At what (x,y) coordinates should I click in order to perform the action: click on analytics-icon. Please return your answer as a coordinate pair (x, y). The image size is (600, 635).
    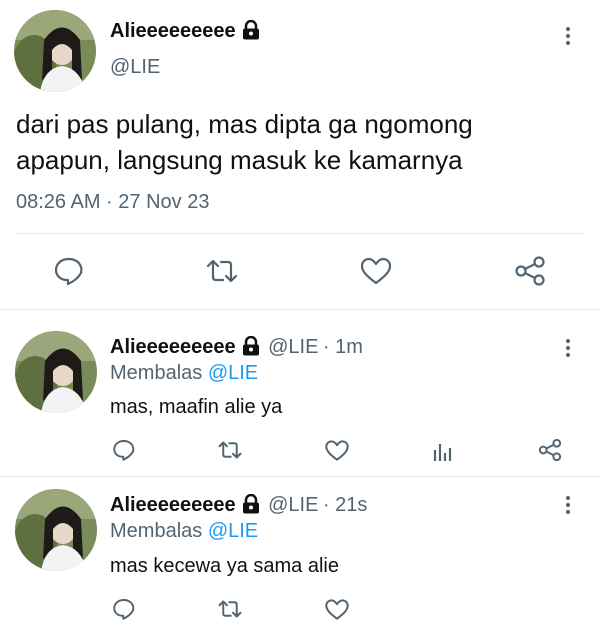
    Looking at the image, I should click on (442, 452).